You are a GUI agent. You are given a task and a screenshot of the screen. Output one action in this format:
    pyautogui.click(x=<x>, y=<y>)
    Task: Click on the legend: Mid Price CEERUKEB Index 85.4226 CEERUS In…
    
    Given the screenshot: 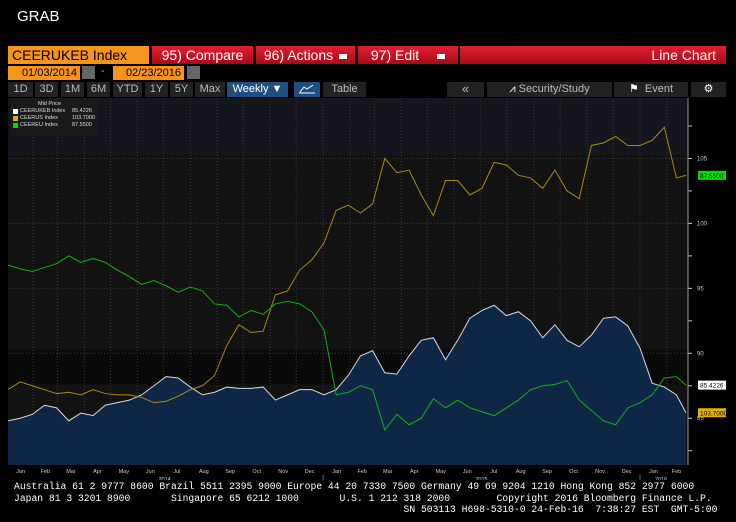 What is the action you would take?
    pyautogui.click(x=54, y=117)
    